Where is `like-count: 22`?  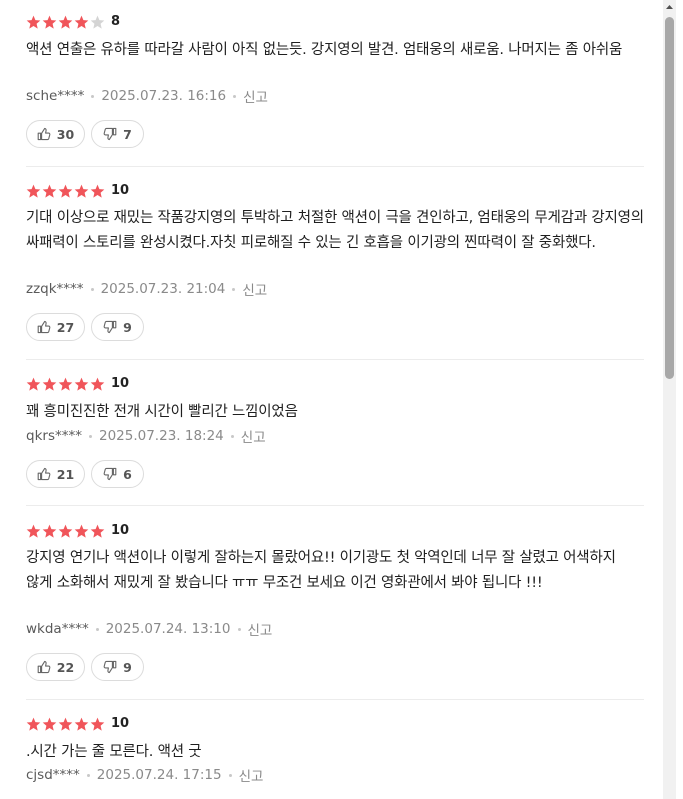 like-count: 22 is located at coordinates (65, 667).